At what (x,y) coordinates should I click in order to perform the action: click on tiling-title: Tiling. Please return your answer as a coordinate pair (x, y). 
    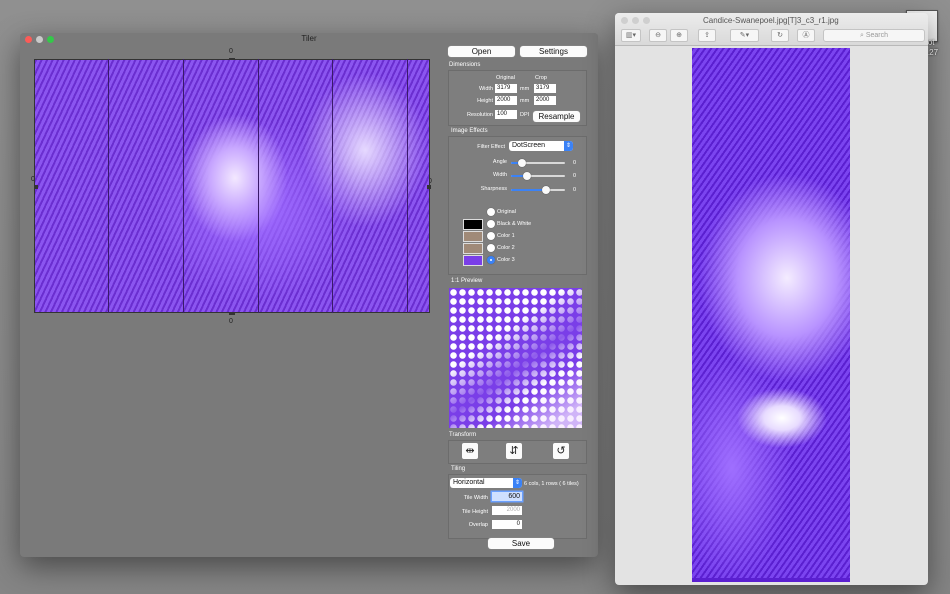
    Looking at the image, I should click on (458, 469).